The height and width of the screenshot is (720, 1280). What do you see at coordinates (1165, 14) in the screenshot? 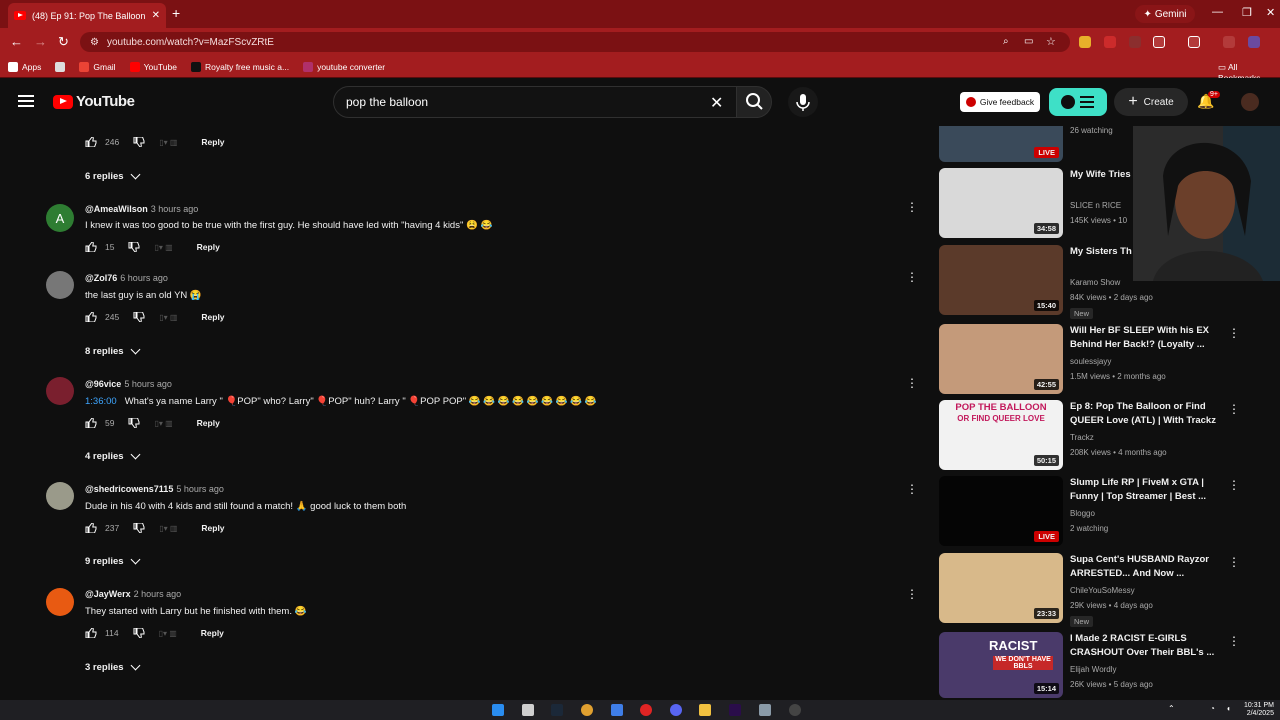
I see `gemini-button: ✦ Gemini` at bounding box center [1165, 14].